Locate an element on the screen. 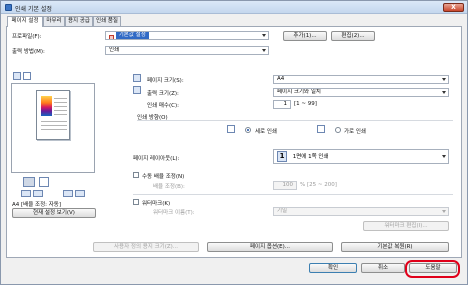  divider is located at coordinates (293, 194).